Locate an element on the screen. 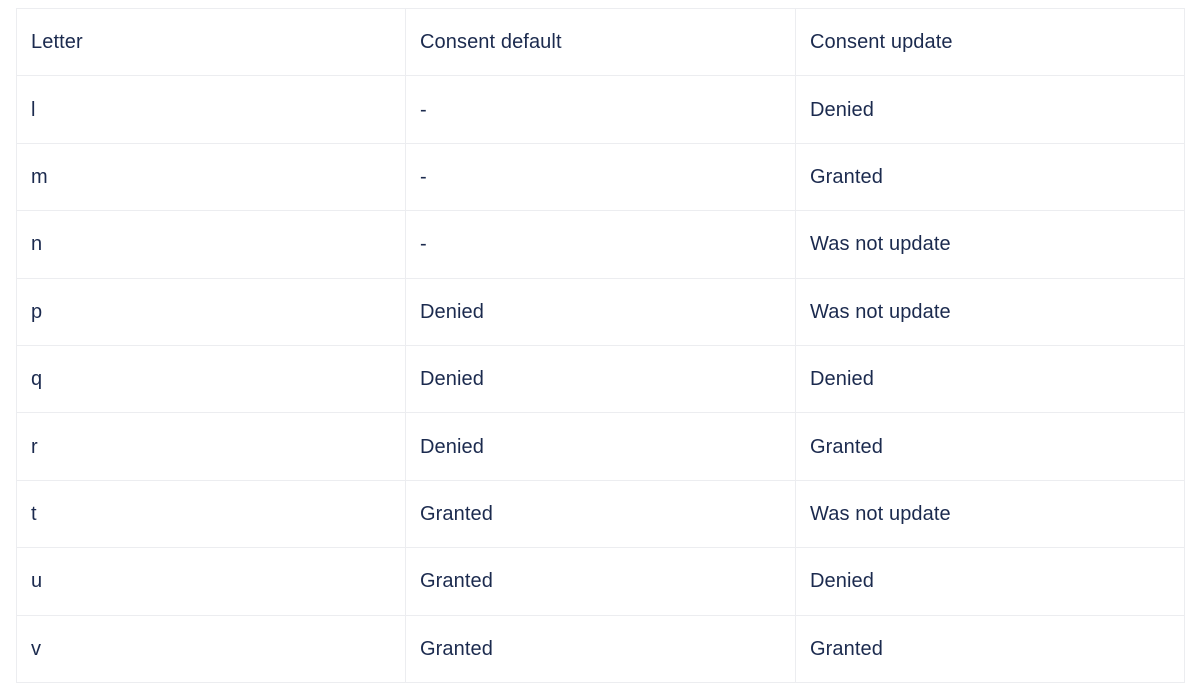 The width and height of the screenshot is (1200, 700). table-row: v Granted Granted is located at coordinates (600, 648).